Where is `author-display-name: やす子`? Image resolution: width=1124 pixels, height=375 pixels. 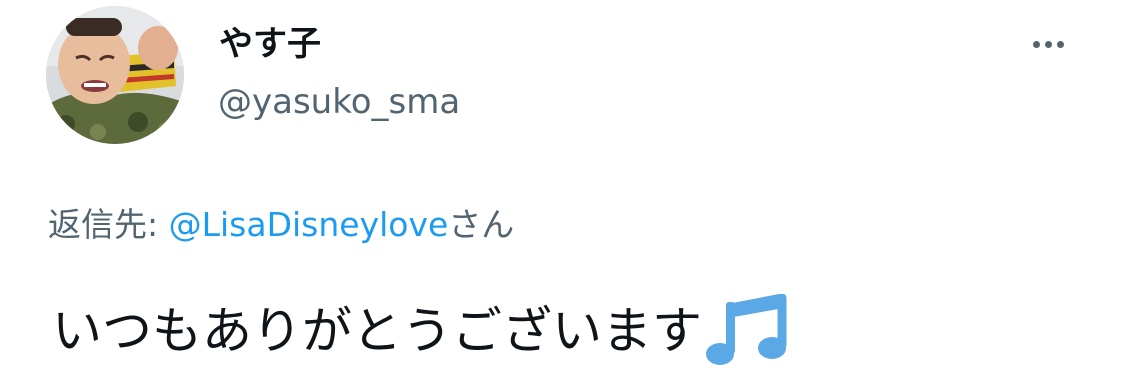
author-display-name: やす子 is located at coordinates (270, 44).